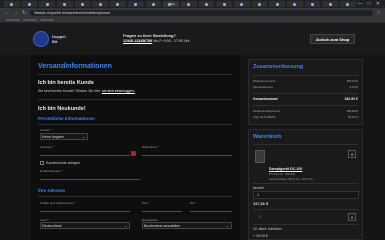 This screenshot has height=240, width=385. I want to click on state-value: Bundesland auswählen, so click(162, 225).